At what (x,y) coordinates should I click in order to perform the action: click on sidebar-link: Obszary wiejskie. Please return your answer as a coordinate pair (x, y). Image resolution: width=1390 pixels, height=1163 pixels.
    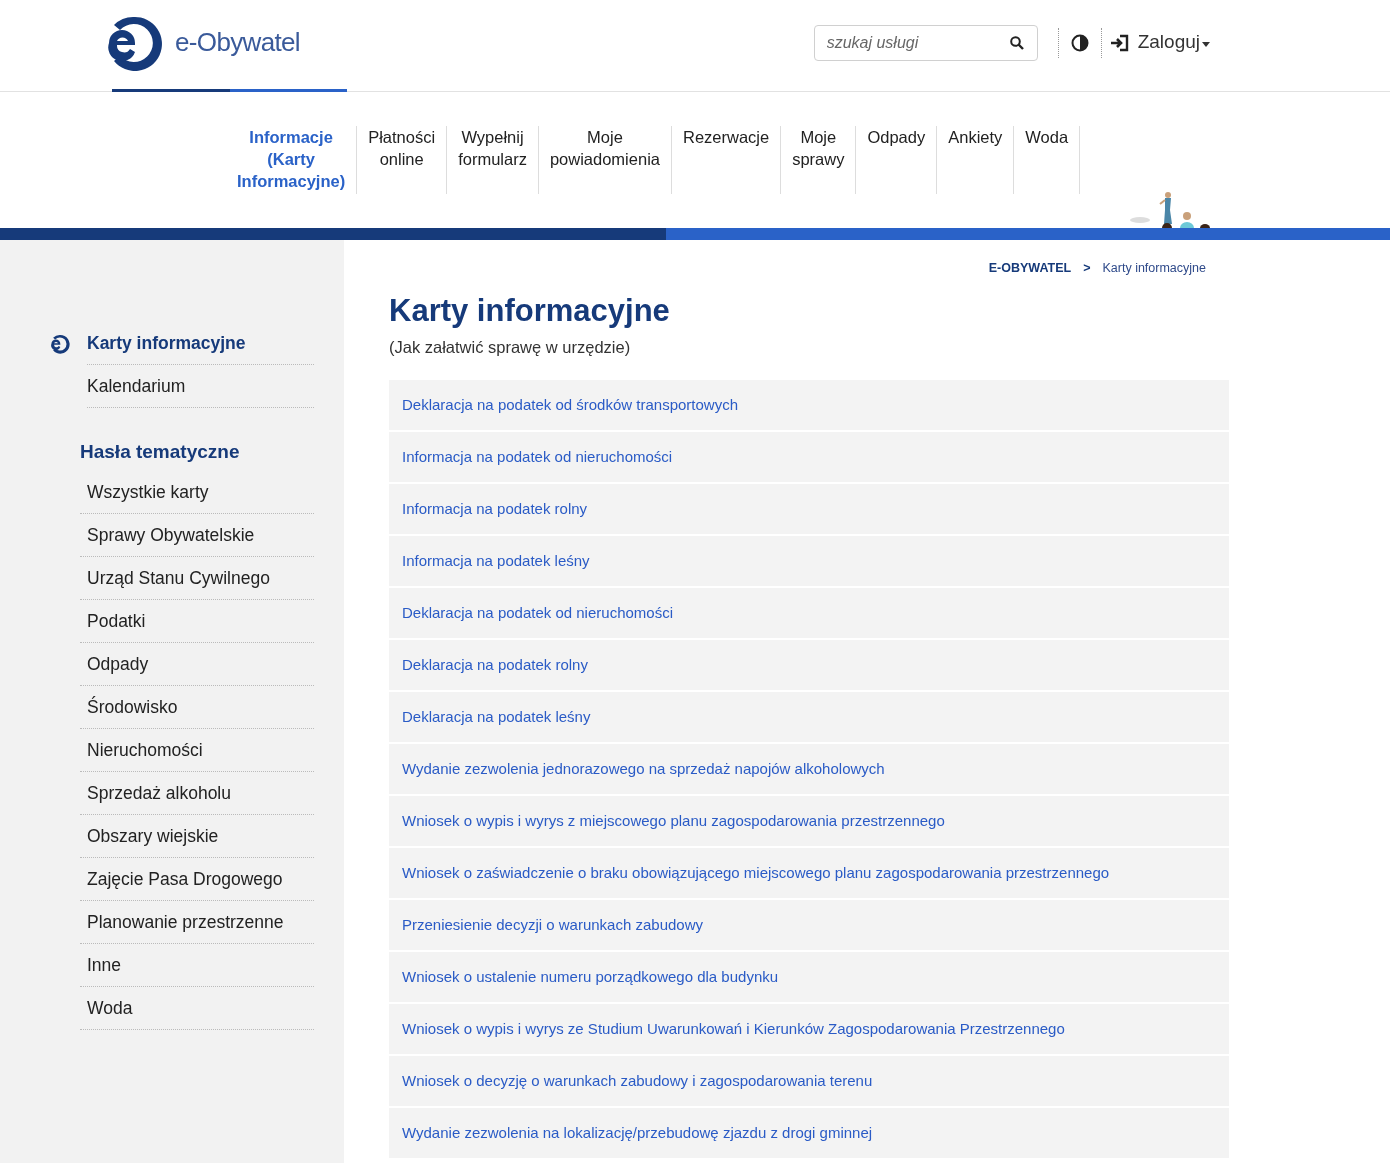
    Looking at the image, I should click on (149, 835).